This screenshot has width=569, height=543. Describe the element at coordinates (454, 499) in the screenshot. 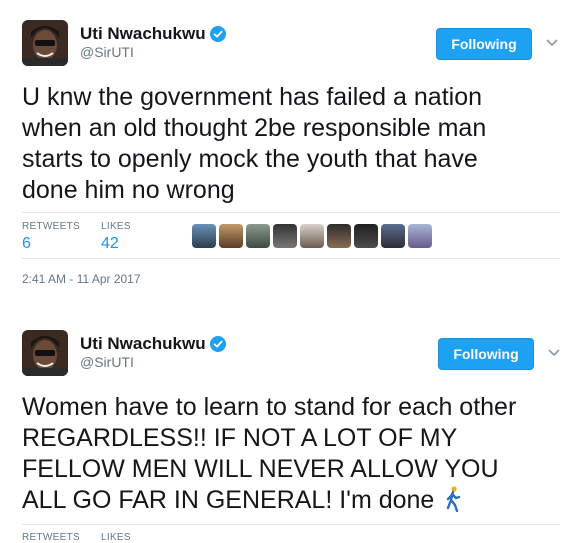

I see `person-walking-icon` at that location.